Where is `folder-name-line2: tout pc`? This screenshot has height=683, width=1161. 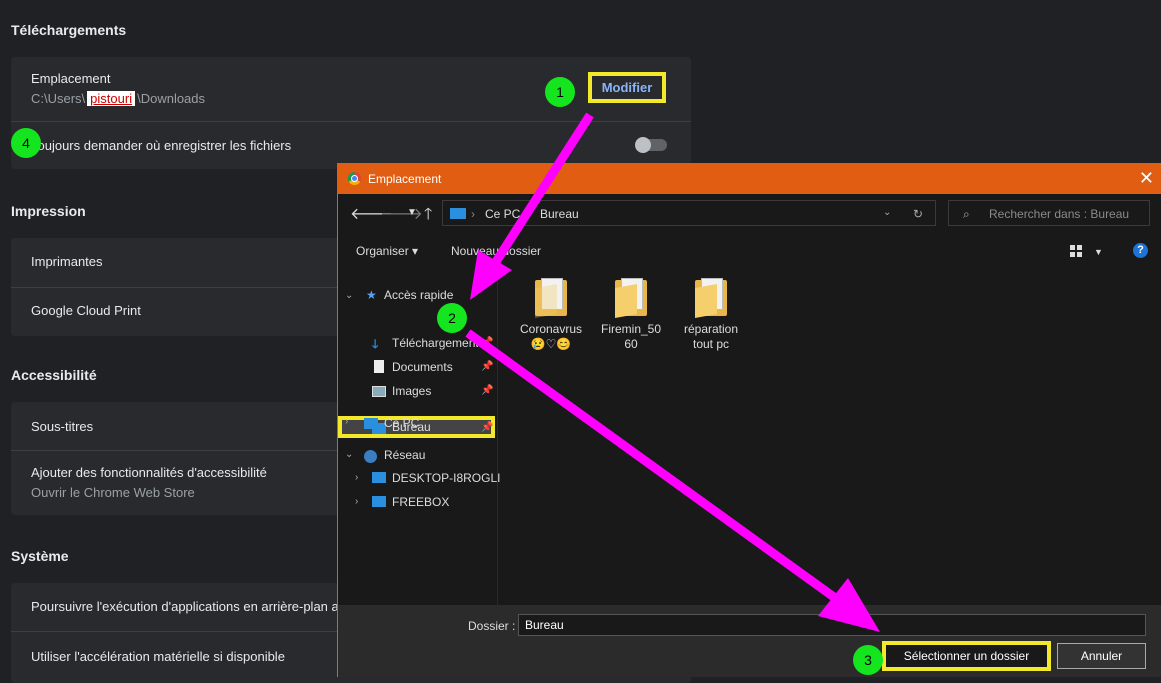 folder-name-line2: tout pc is located at coordinates (711, 344).